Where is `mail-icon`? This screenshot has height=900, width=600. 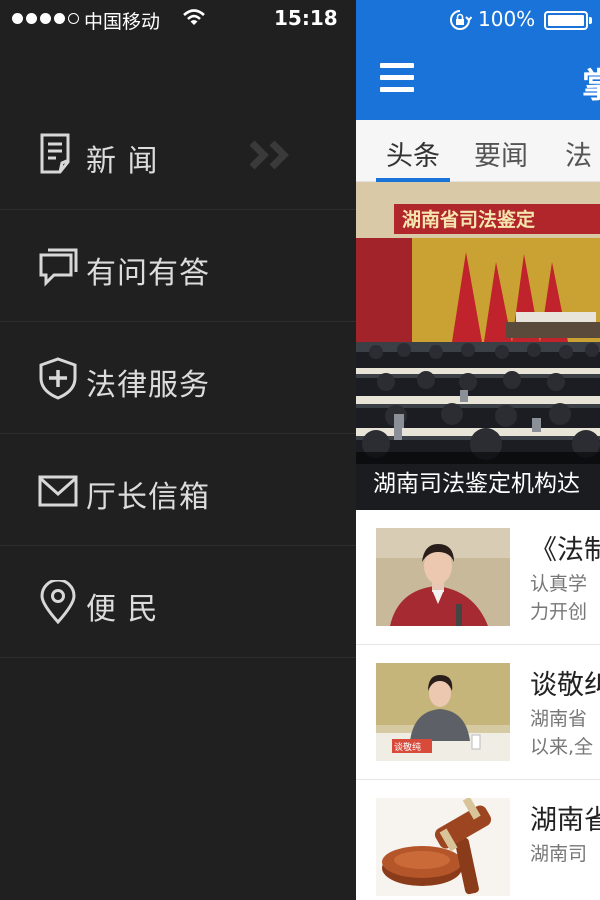 mail-icon is located at coordinates (58, 491).